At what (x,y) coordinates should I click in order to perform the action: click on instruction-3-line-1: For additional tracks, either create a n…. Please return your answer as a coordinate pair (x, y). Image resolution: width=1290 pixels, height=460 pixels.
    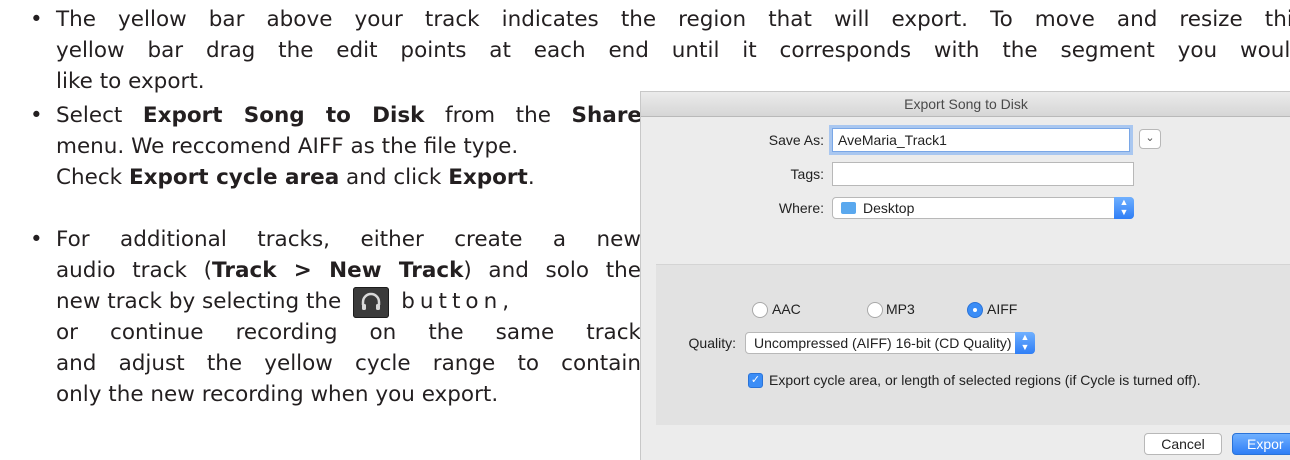
    Looking at the image, I should click on (348, 239).